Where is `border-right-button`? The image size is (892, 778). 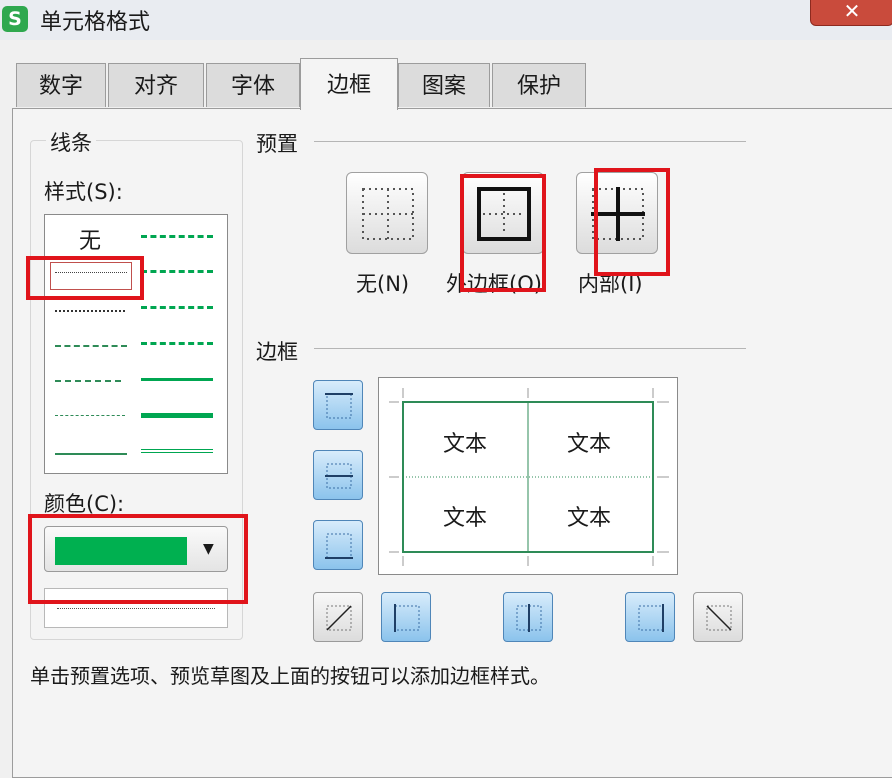 border-right-button is located at coordinates (650, 617).